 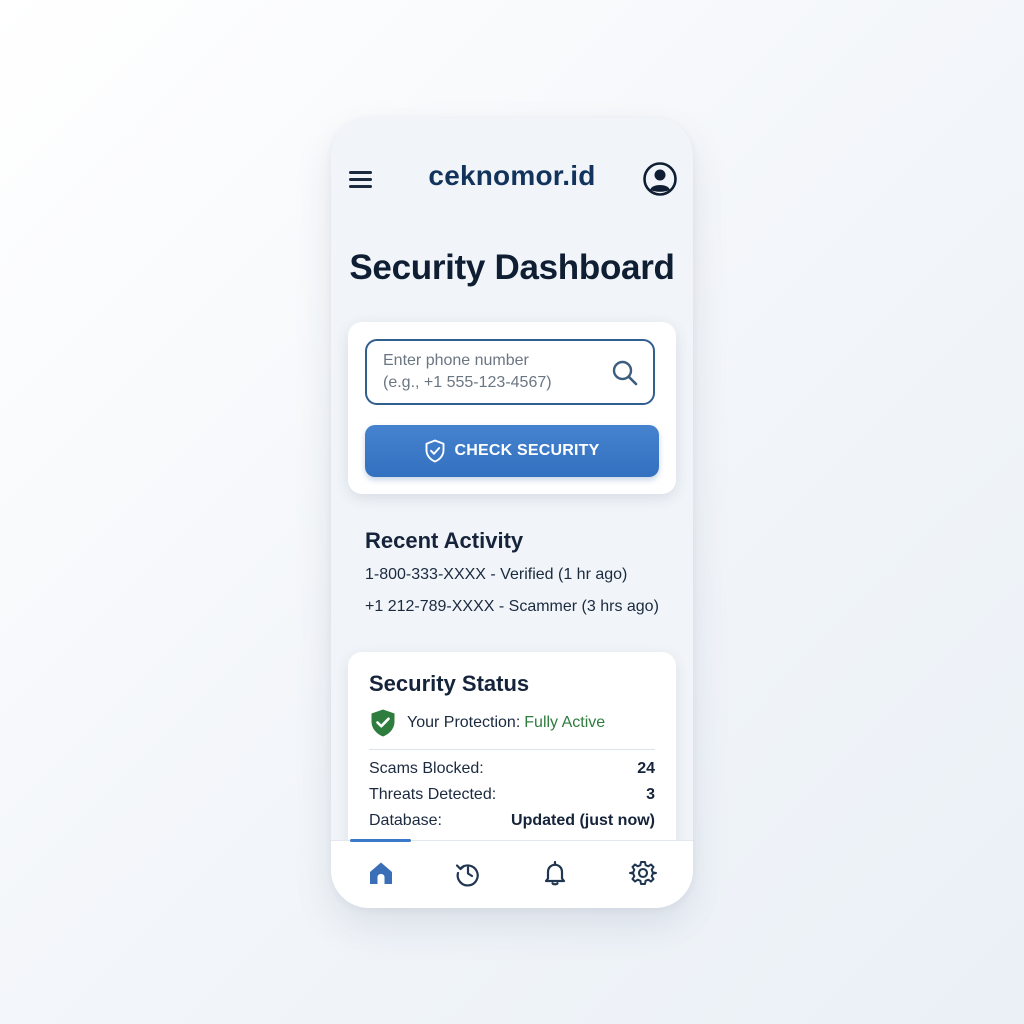 What do you see at coordinates (512, 795) in the screenshot?
I see `stat-row-threats-detected: Threats Detected: 3` at bounding box center [512, 795].